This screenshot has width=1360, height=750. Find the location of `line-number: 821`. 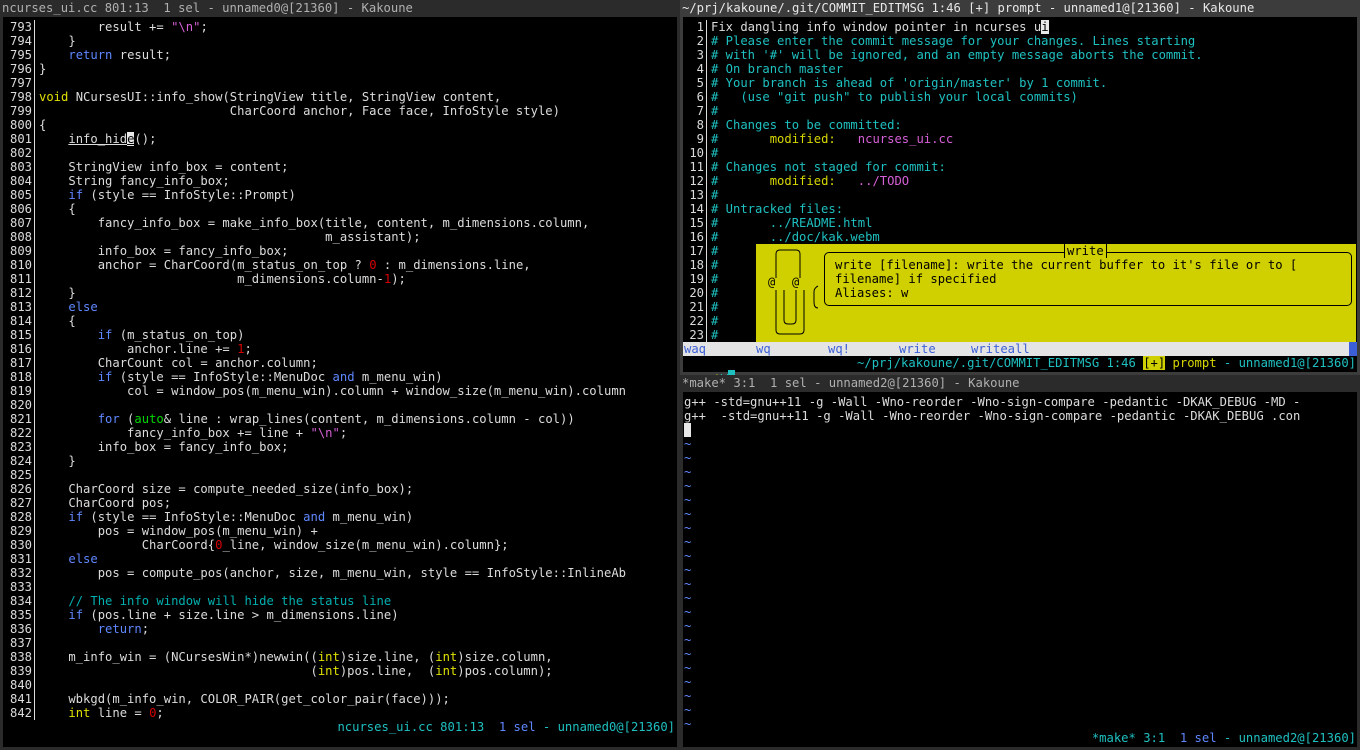

line-number: 821 is located at coordinates (19, 419).